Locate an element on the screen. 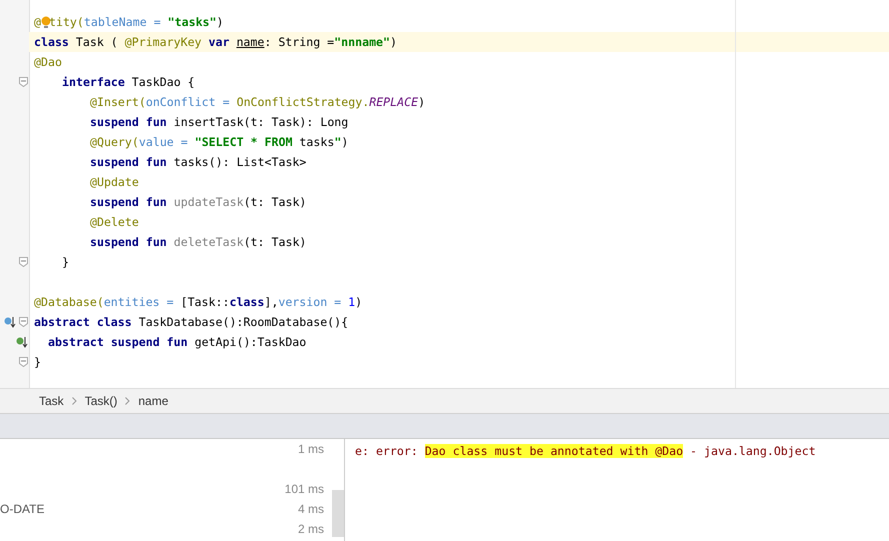  code-line: @Update is located at coordinates (114, 182).